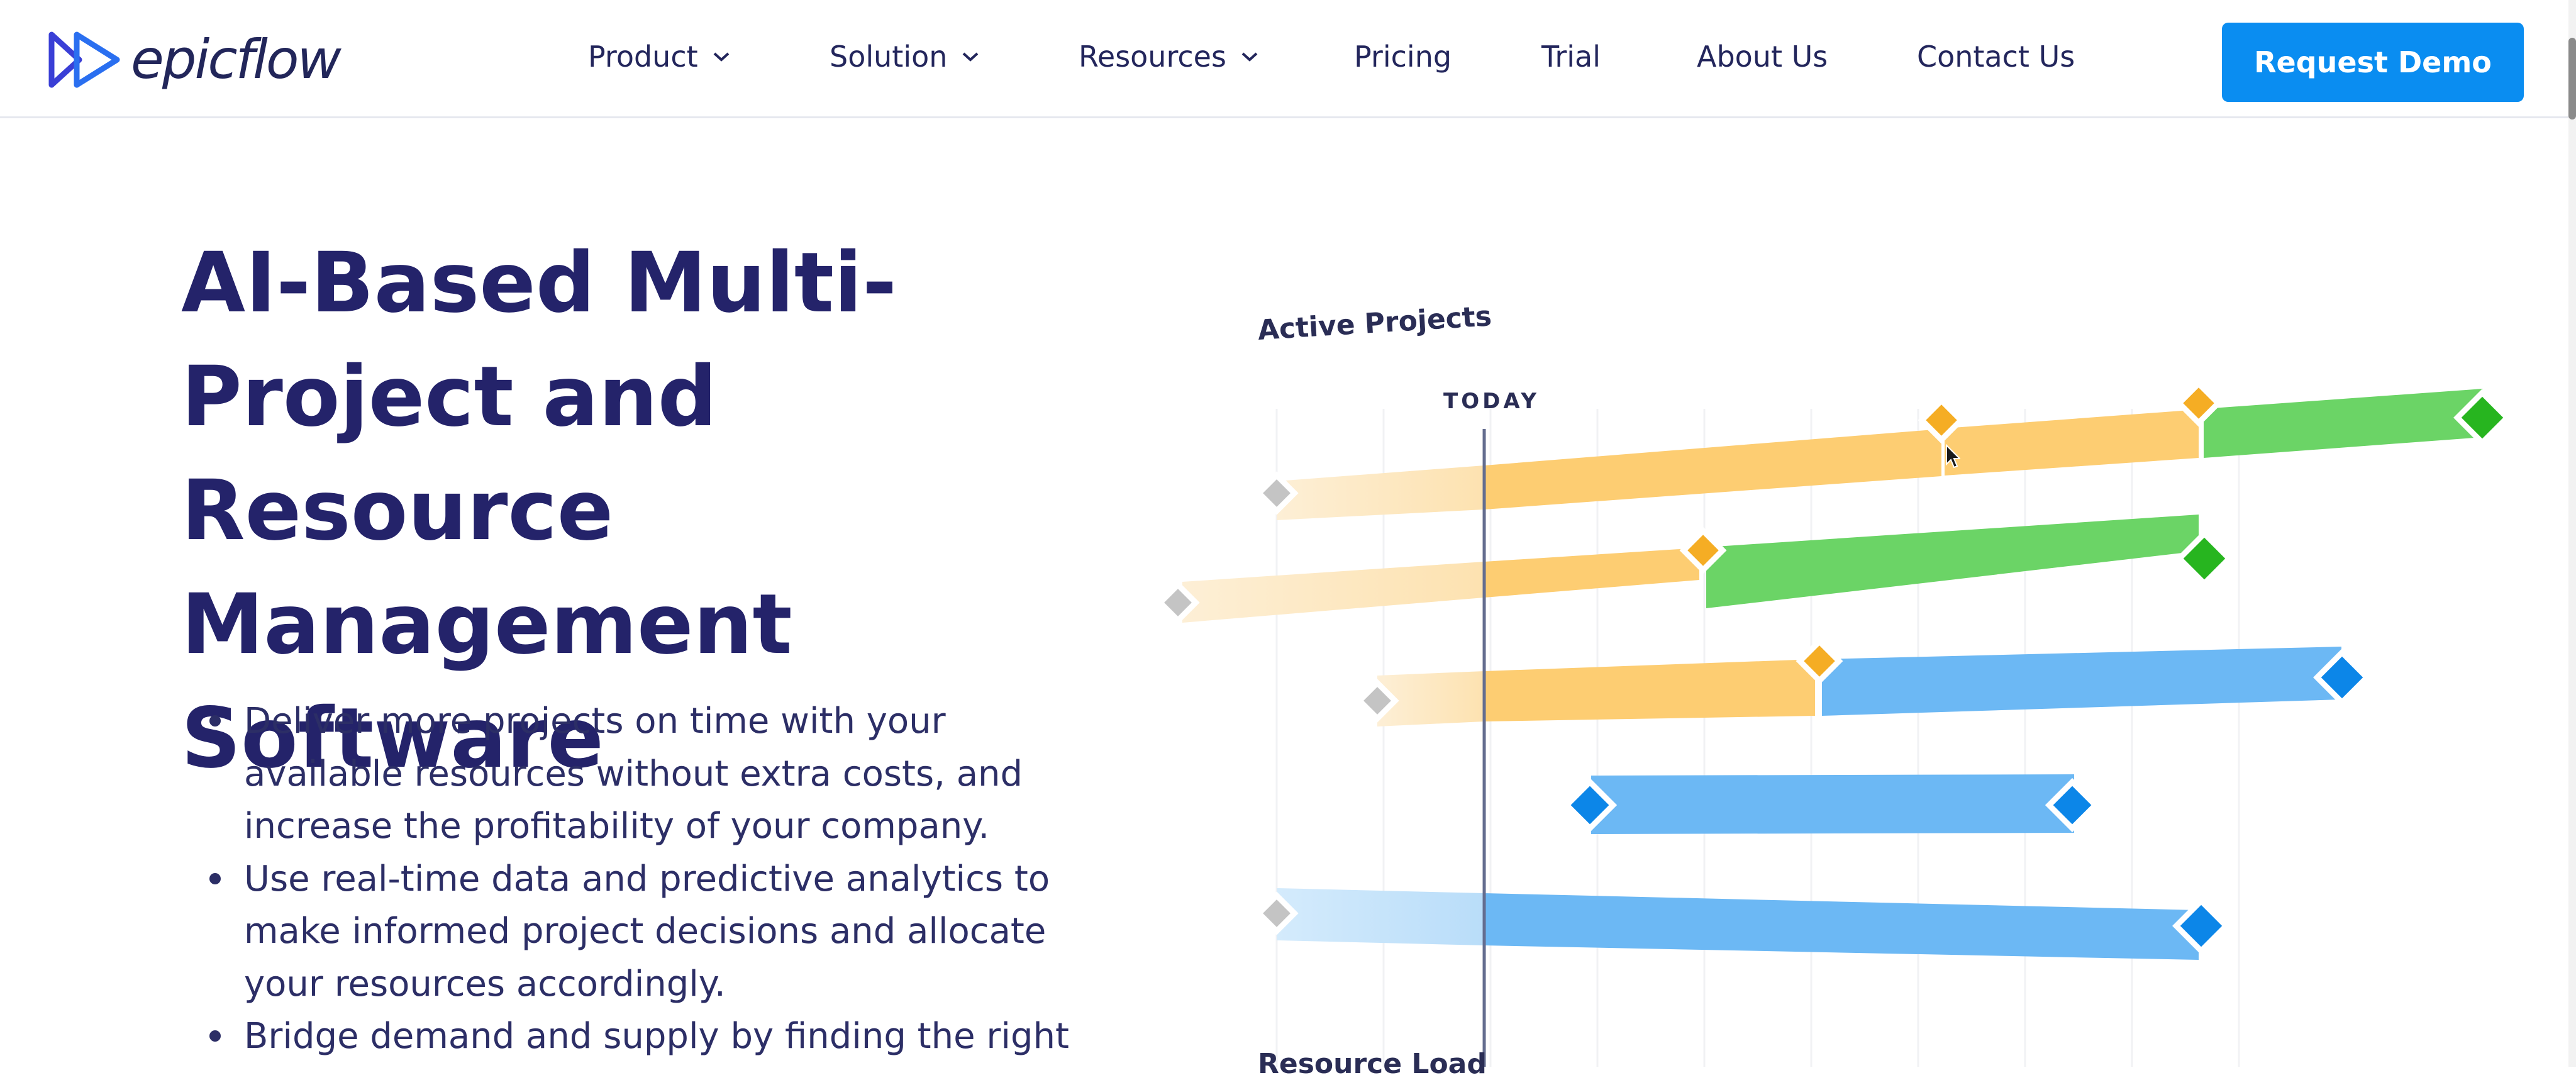 The height and width of the screenshot is (1080, 2576). Describe the element at coordinates (539, 283) in the screenshot. I see `hero-title-line: AI-Based Multi-` at that location.